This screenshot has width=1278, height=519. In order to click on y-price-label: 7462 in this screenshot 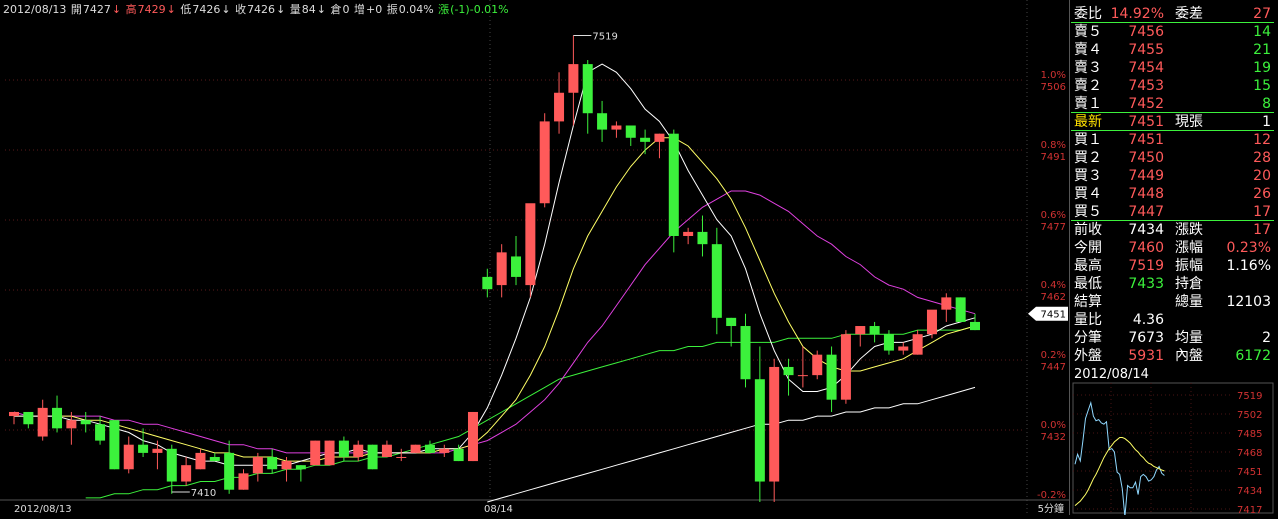, I will do `click(1053, 297)`.